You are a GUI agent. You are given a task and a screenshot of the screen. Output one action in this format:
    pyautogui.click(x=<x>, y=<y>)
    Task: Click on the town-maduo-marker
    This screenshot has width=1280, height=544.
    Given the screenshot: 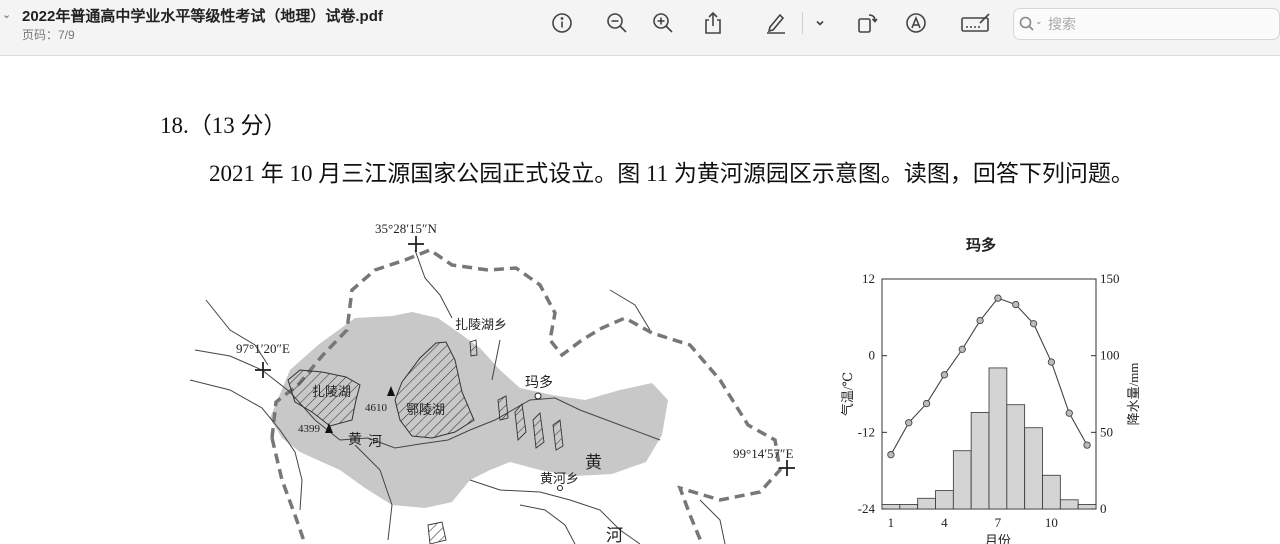 What is the action you would take?
    pyautogui.click(x=538, y=396)
    